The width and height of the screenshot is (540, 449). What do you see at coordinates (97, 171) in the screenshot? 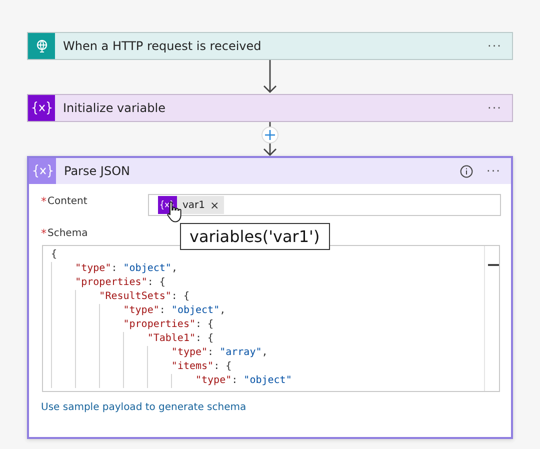
I see `step-title: Parse JSON` at bounding box center [97, 171].